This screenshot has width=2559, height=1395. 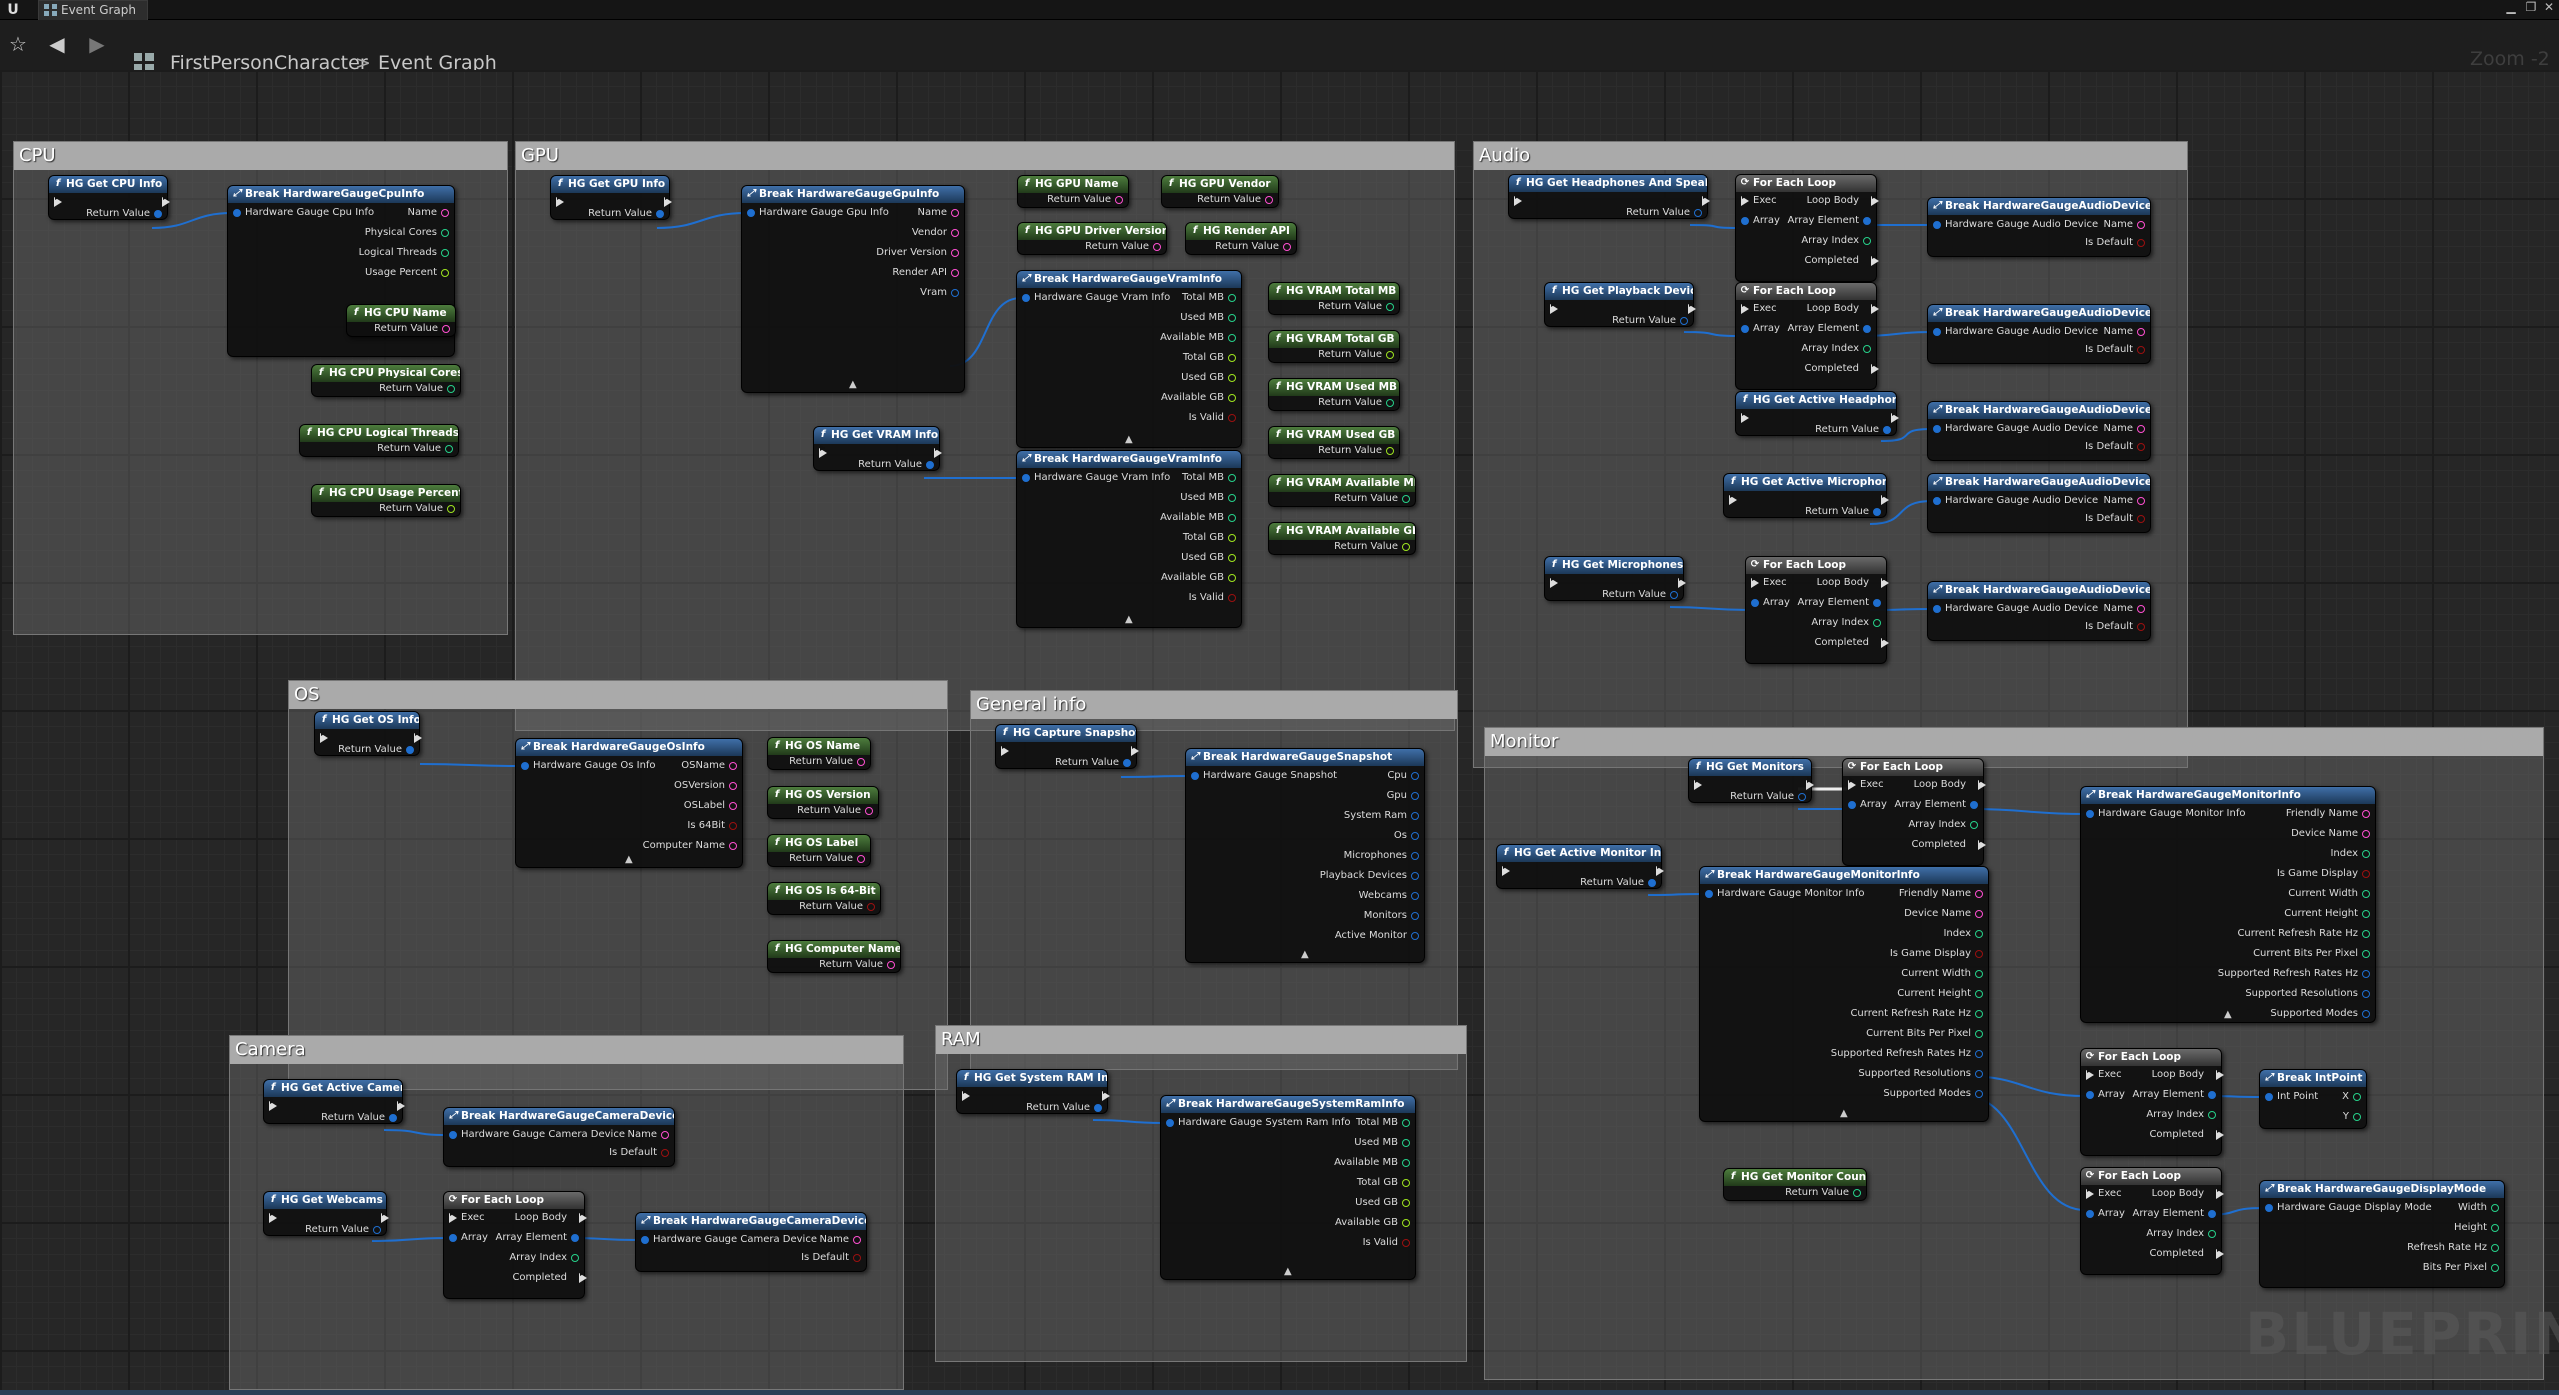 What do you see at coordinates (326, 1213) in the screenshot?
I see `node-get-webcams: f HG Get Webcams Return Value` at bounding box center [326, 1213].